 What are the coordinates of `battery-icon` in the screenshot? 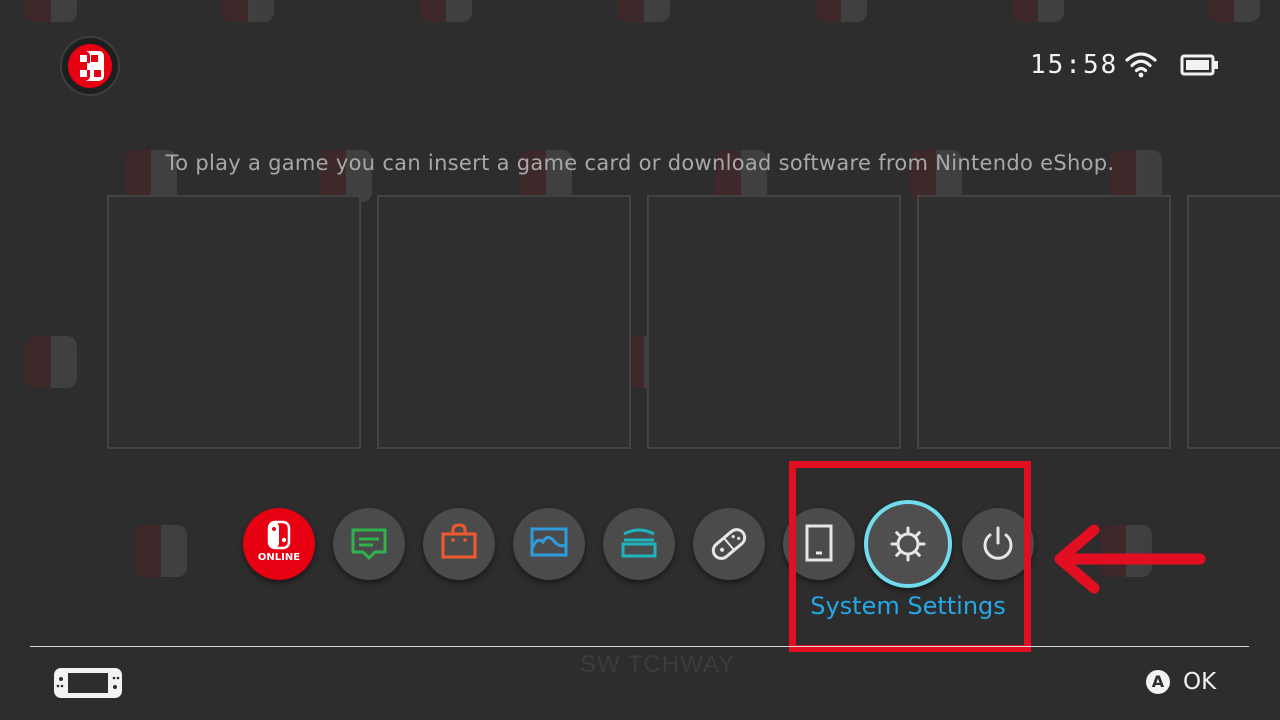 It's located at (1200, 67).